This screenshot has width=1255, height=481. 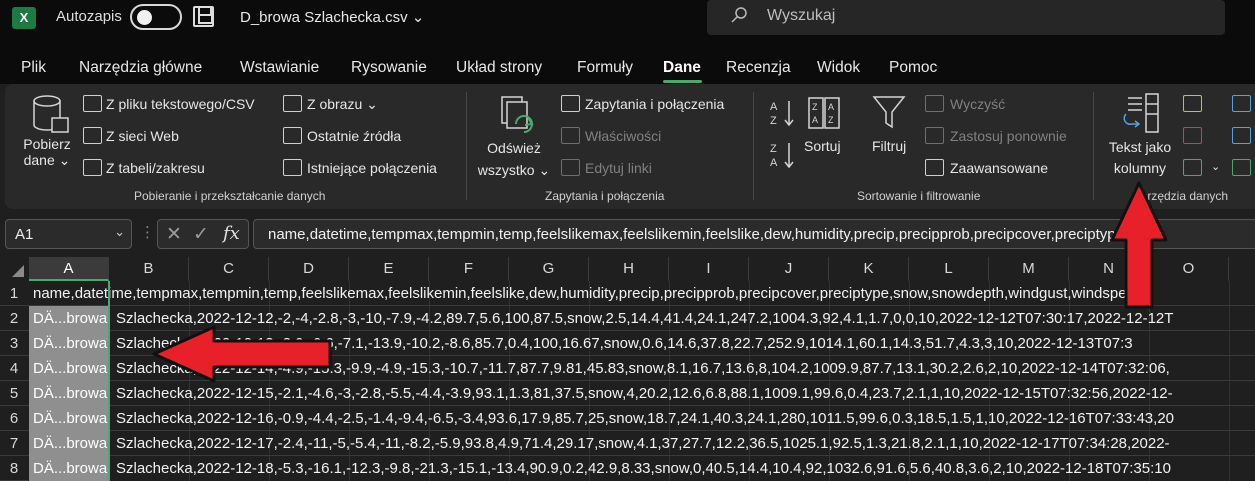 I want to click on remove-duplicates-icon, so click(x=1192, y=135).